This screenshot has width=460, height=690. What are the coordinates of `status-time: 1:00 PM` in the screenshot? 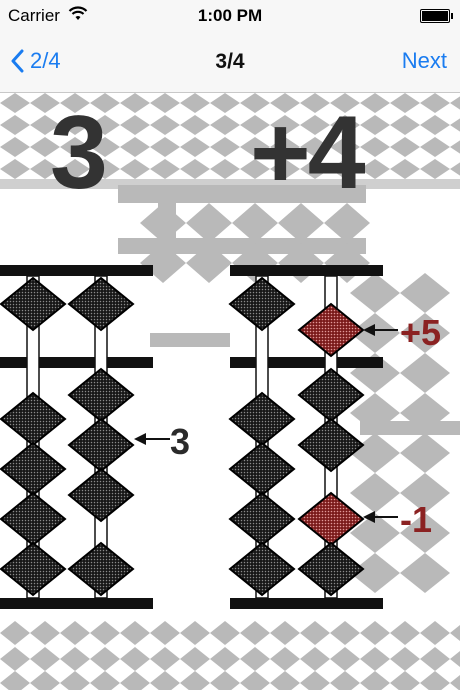 It's located at (230, 15).